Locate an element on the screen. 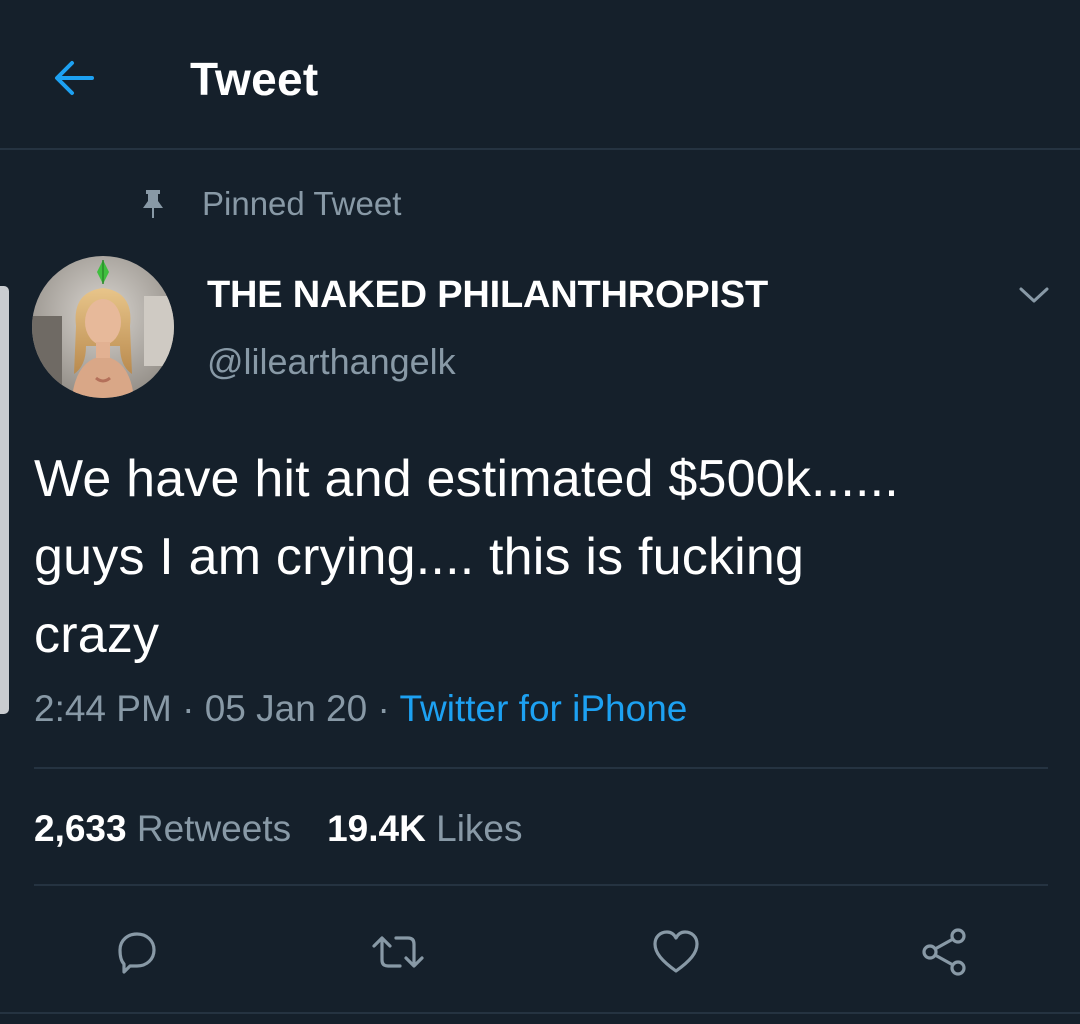  share-icon is located at coordinates (944, 952).